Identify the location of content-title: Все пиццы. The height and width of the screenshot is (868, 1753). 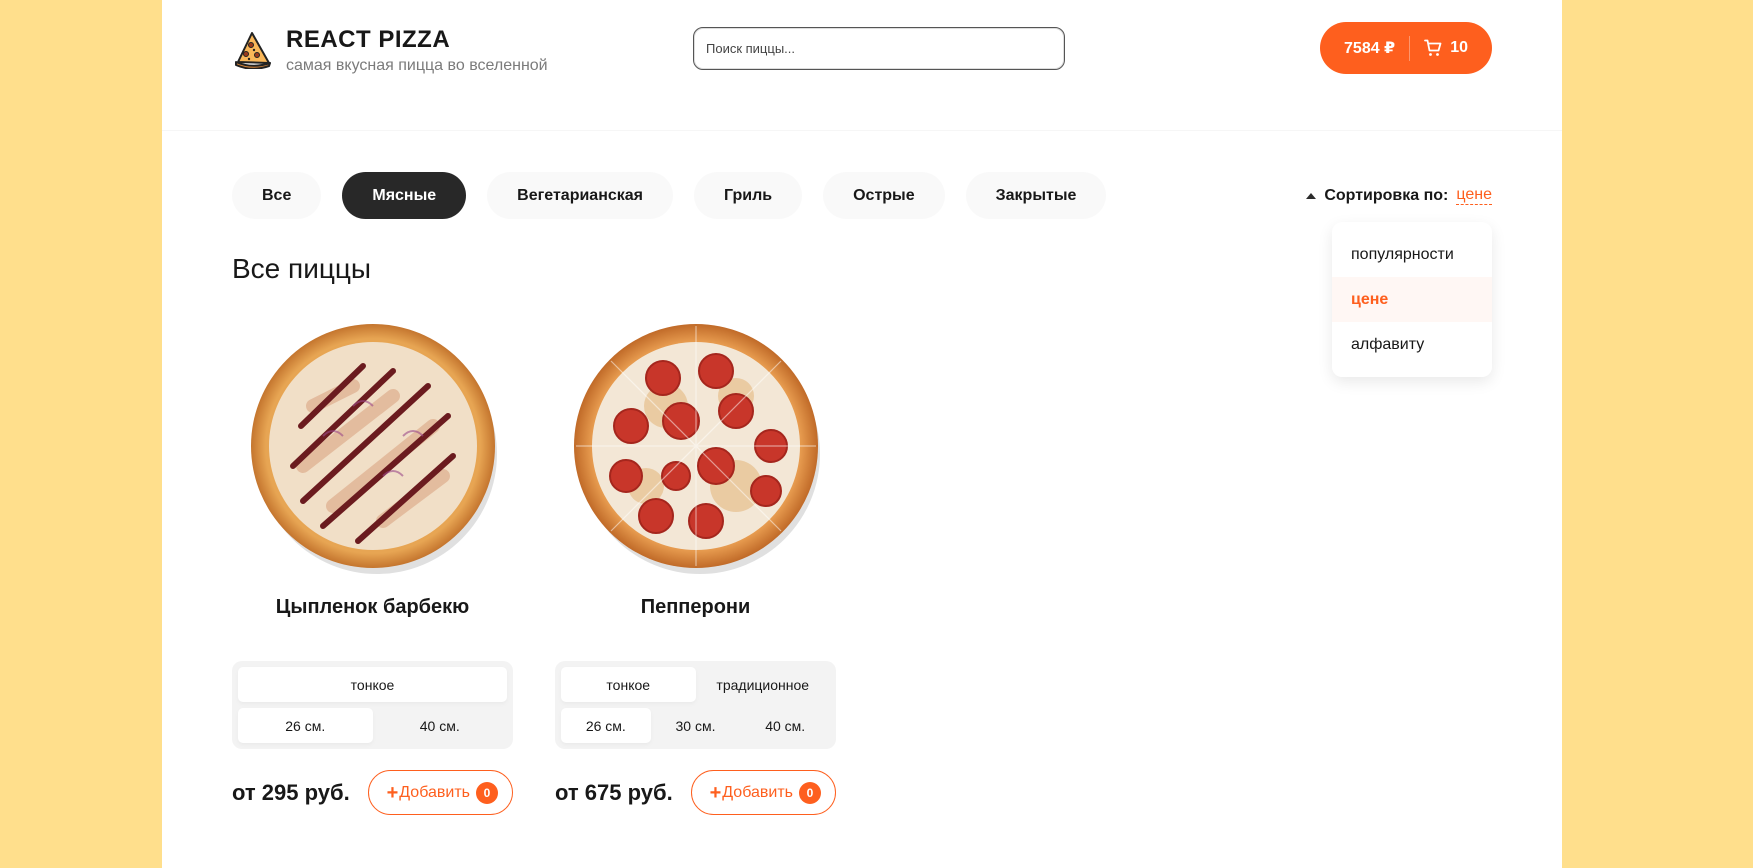
(302, 268).